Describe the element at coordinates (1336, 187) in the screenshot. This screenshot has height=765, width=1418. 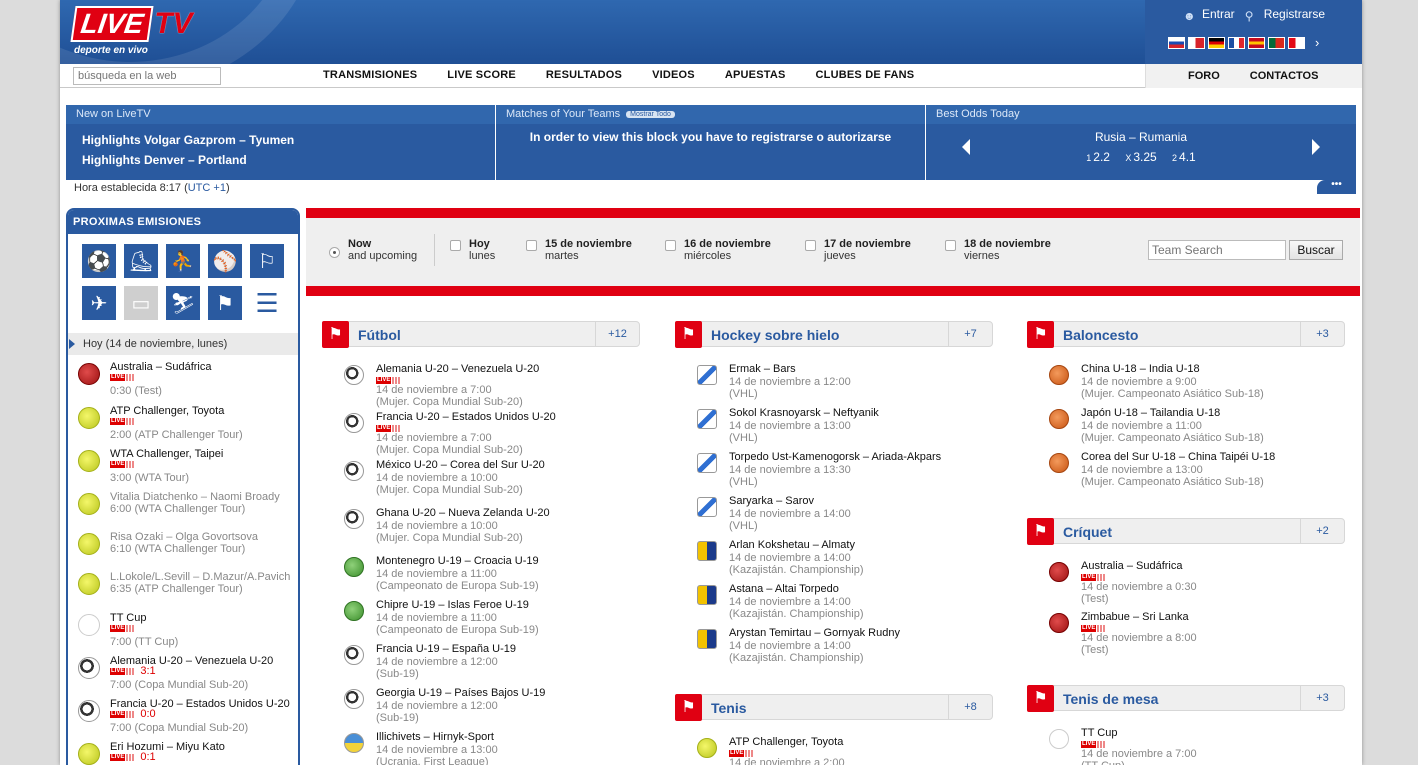
I see `more-options-icon: •••` at that location.